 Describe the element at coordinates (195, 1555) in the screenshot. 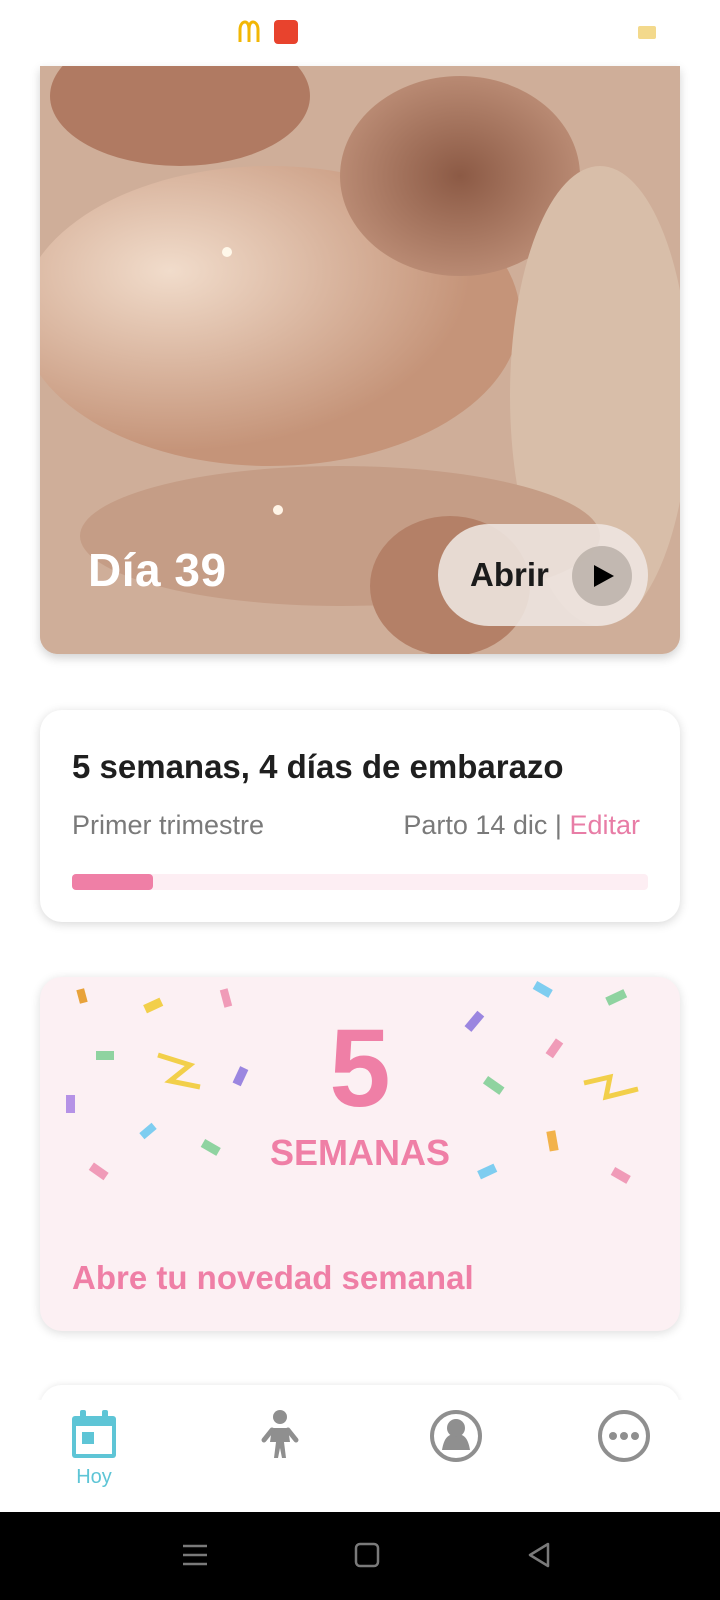

I see `menu-icon` at that location.